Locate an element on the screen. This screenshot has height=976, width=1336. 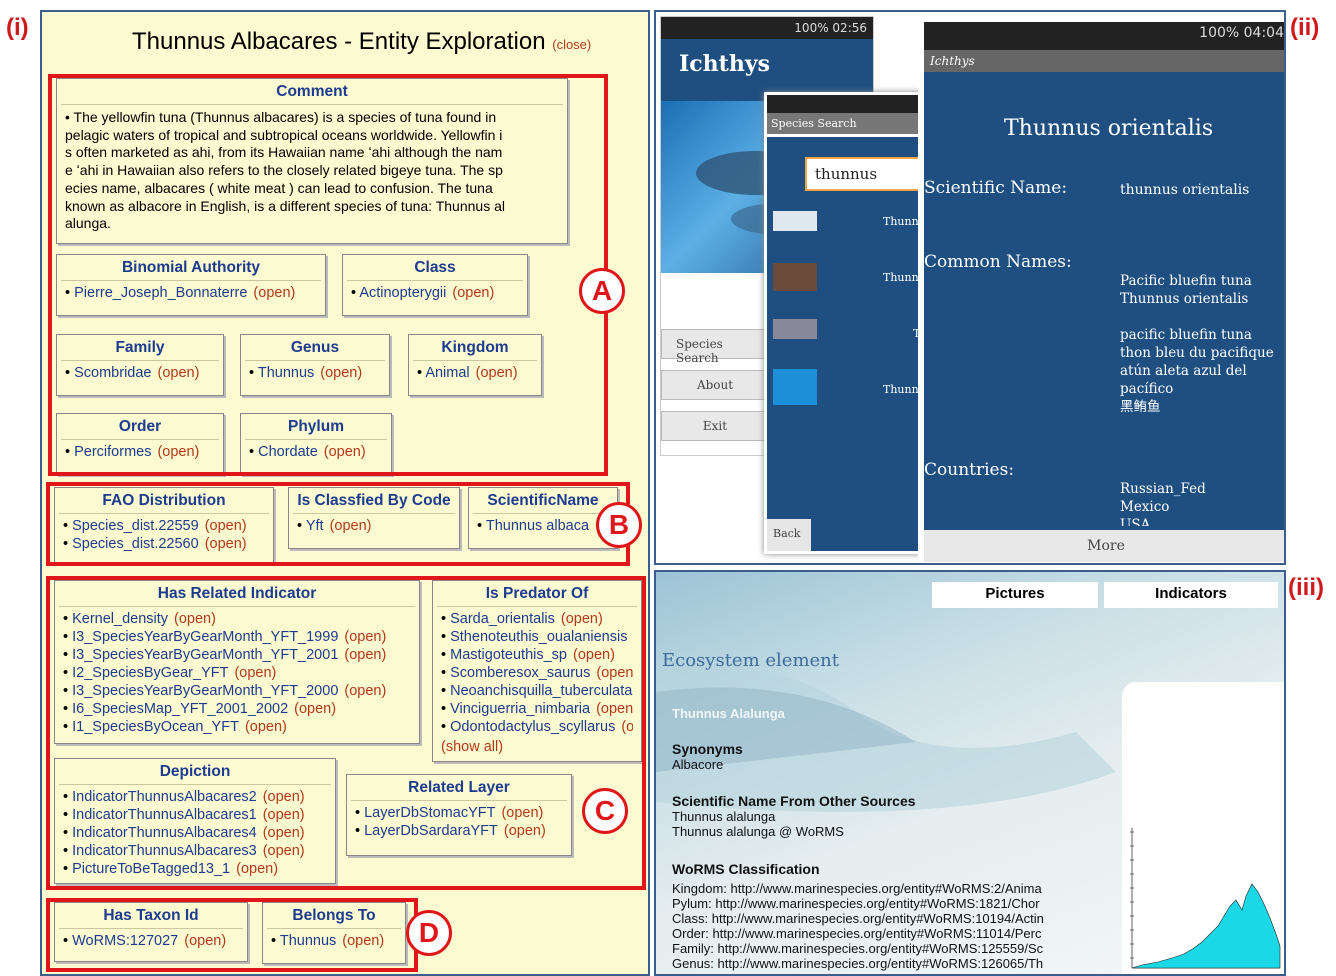
common-names-label: Common Names: is located at coordinates (998, 262).